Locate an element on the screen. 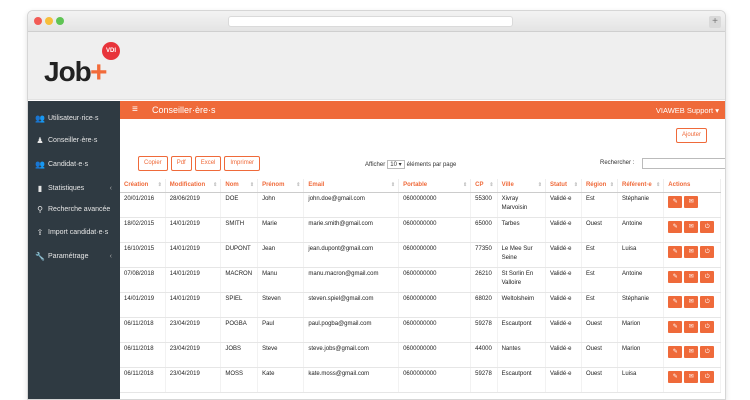 Image resolution: width=750 pixels, height=400 pixels. hamburger-menu-icon: ≡ is located at coordinates (135, 109).